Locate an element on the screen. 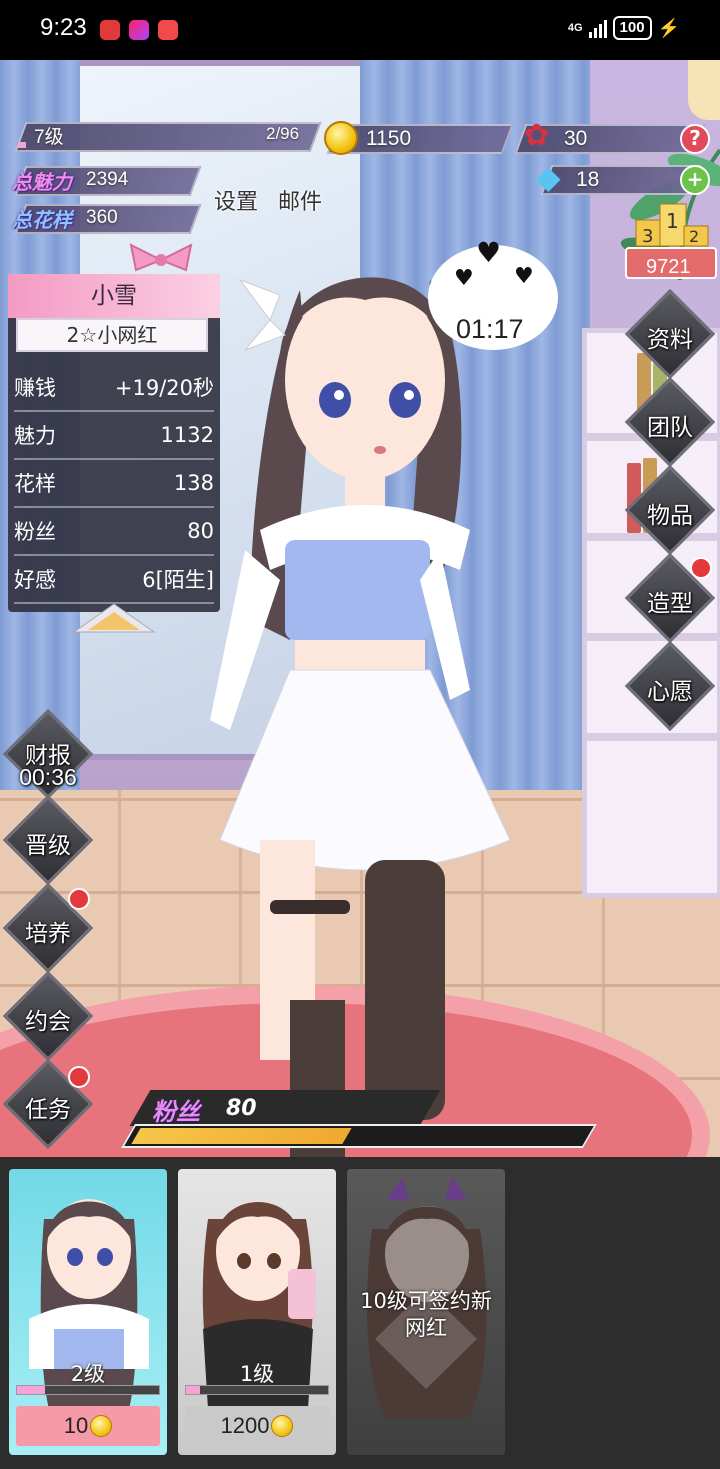 This screenshot has height=1469, width=720. stat-row: 好感 6[陌生] is located at coordinates (114, 580).